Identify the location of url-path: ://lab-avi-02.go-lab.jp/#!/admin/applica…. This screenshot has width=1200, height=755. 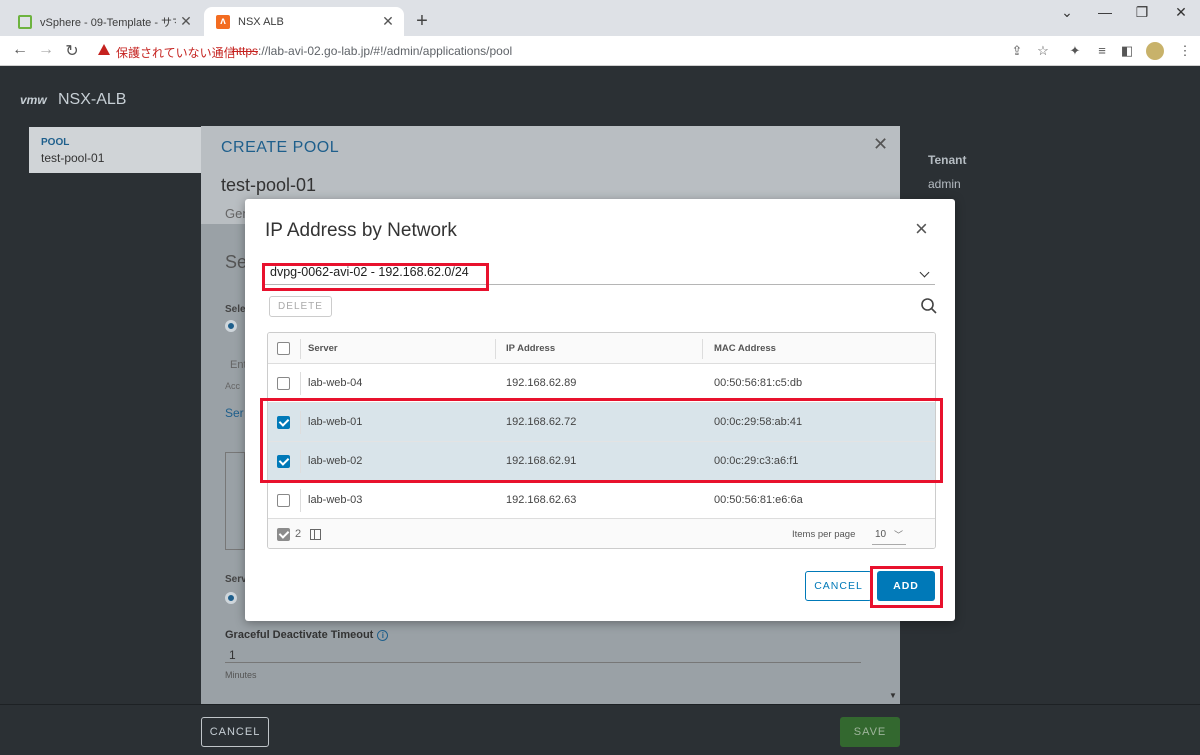
(385, 51).